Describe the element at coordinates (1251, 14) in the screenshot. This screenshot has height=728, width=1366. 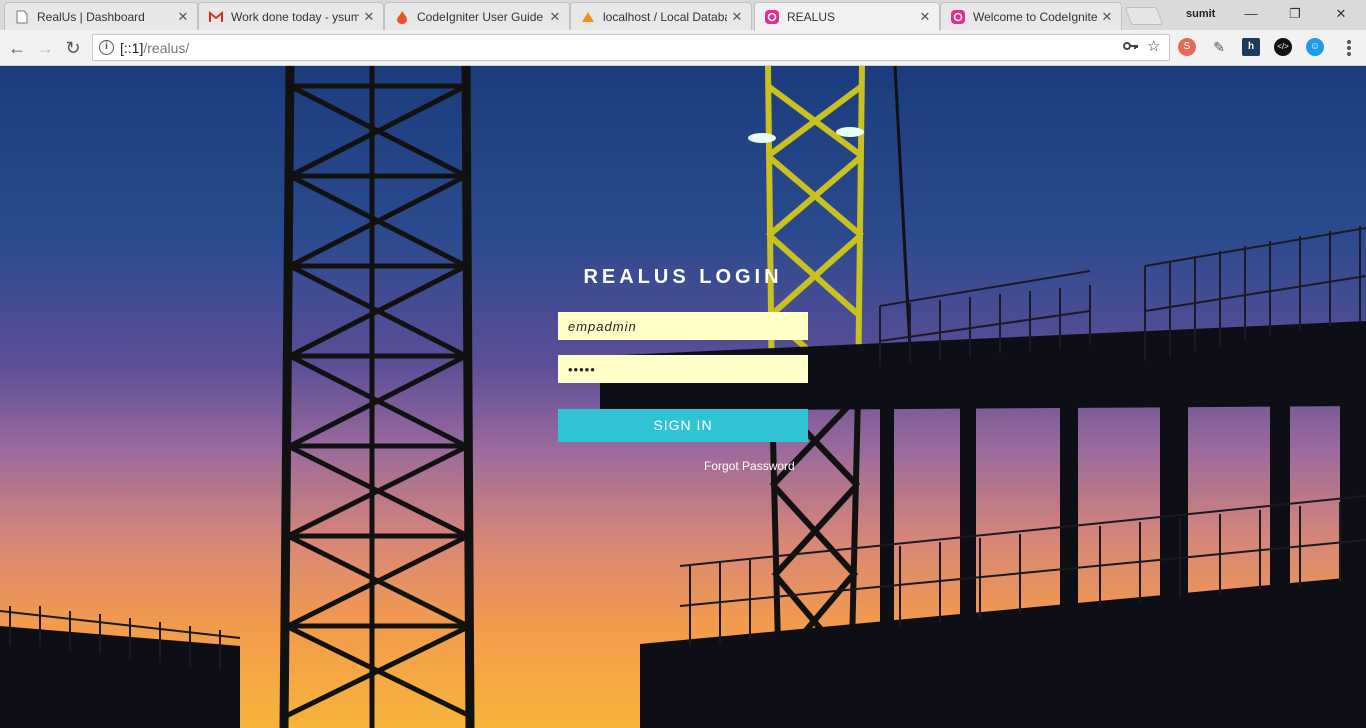
I see `minimize-button: —` at that location.